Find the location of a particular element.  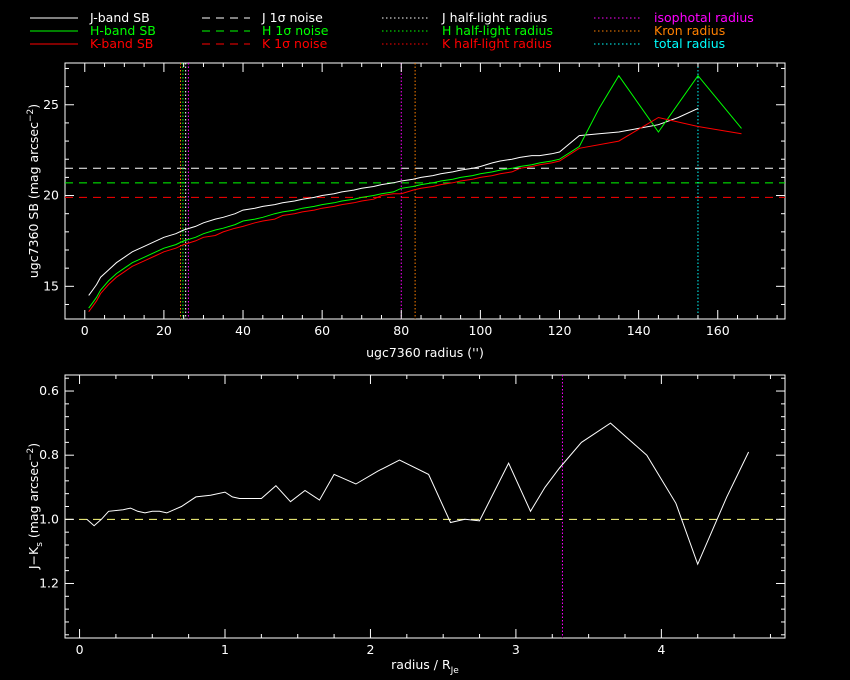

y-tick-label: 25 is located at coordinates (51, 104).